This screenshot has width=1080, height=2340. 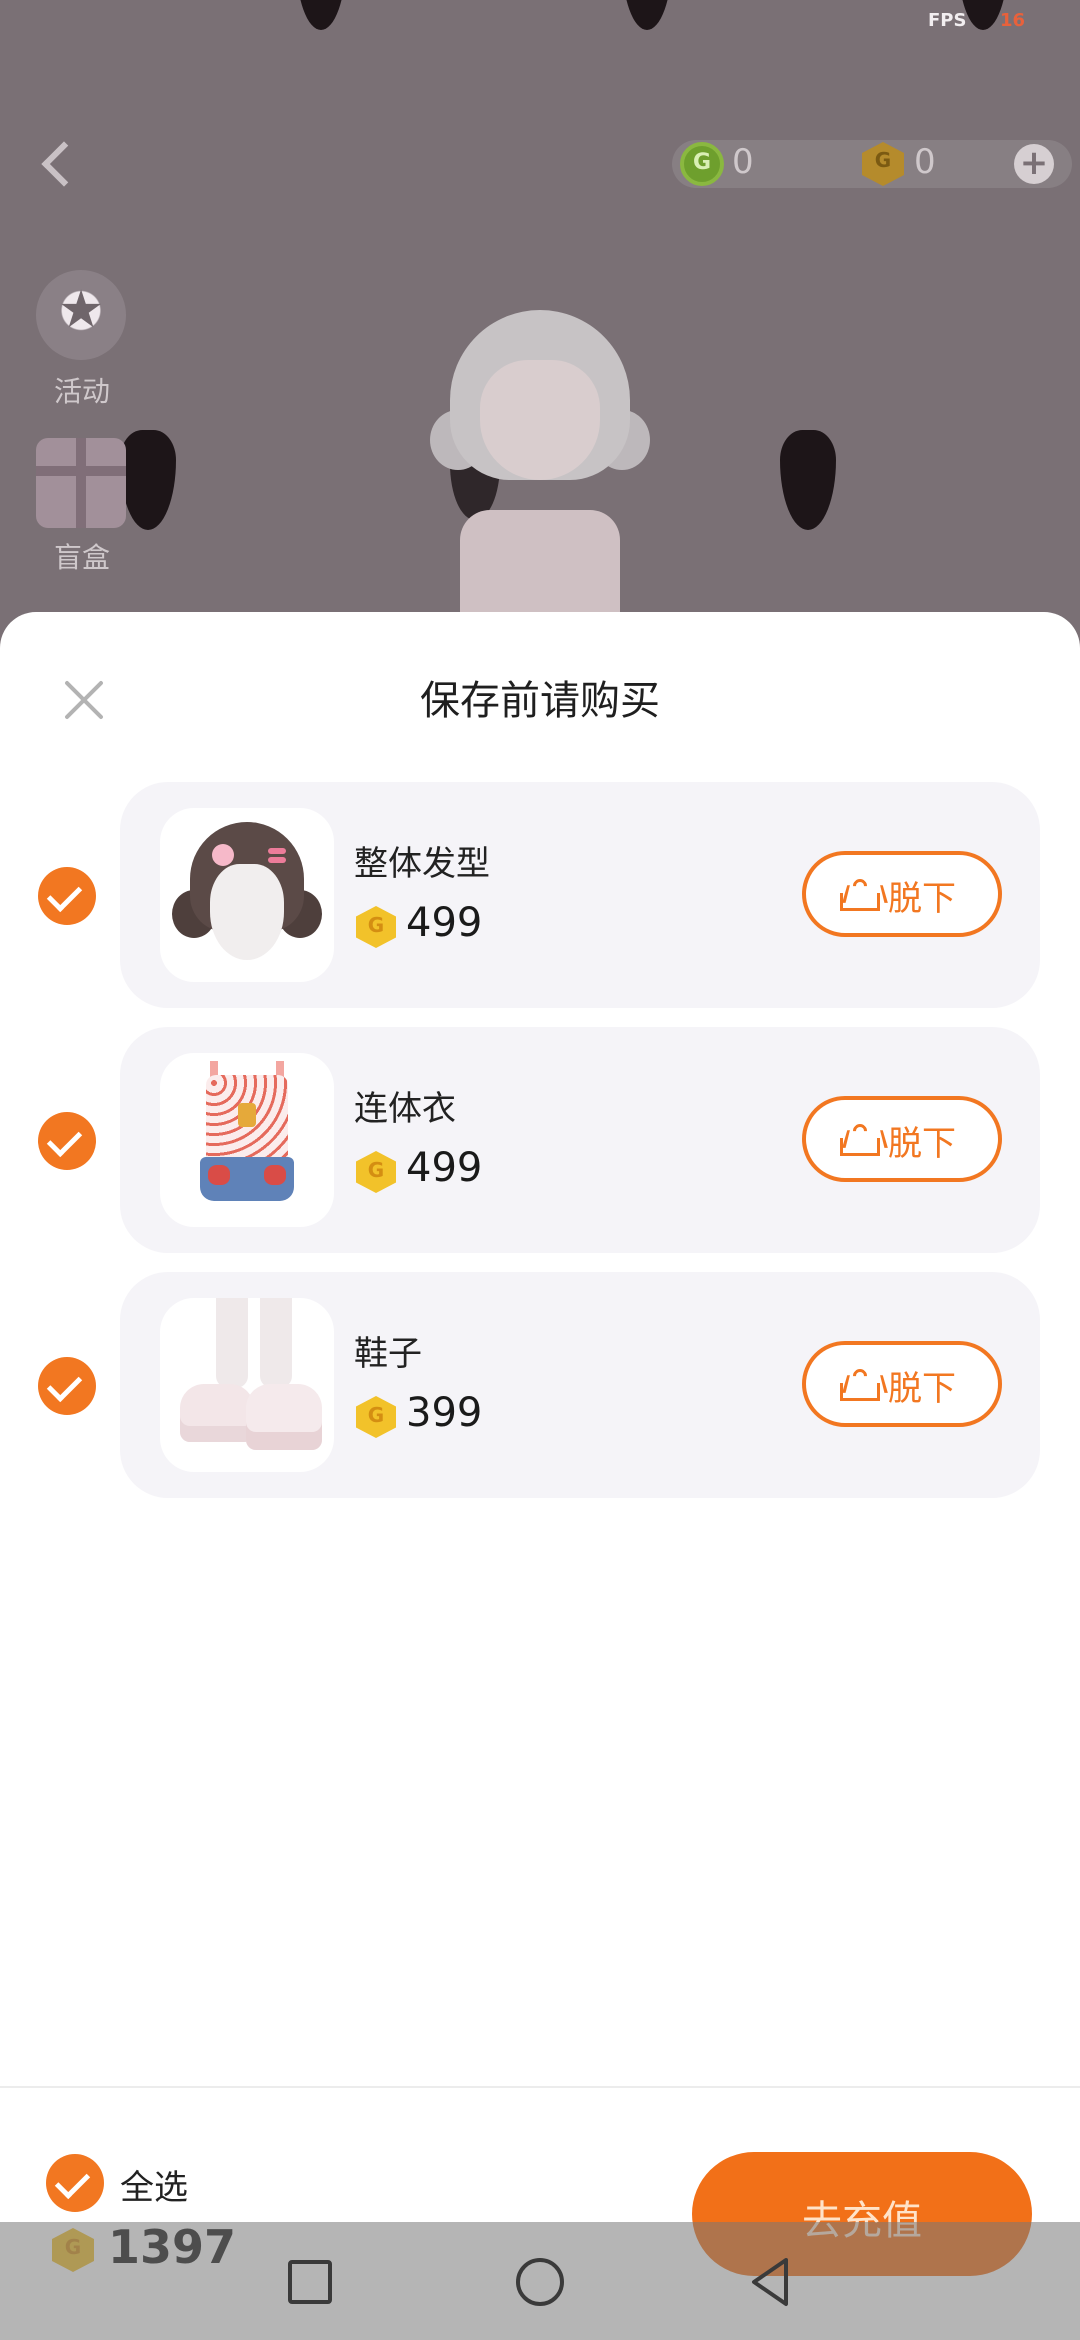 I want to click on item-price: 399, so click(x=444, y=1413).